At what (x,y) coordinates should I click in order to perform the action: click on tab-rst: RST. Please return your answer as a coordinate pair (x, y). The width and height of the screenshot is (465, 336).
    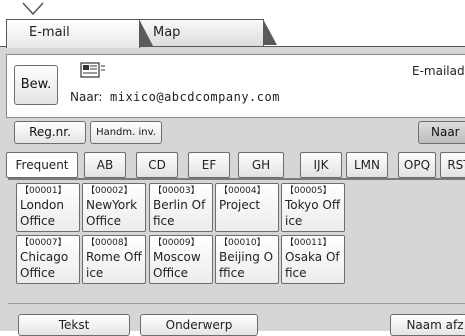
    Looking at the image, I should click on (452, 165).